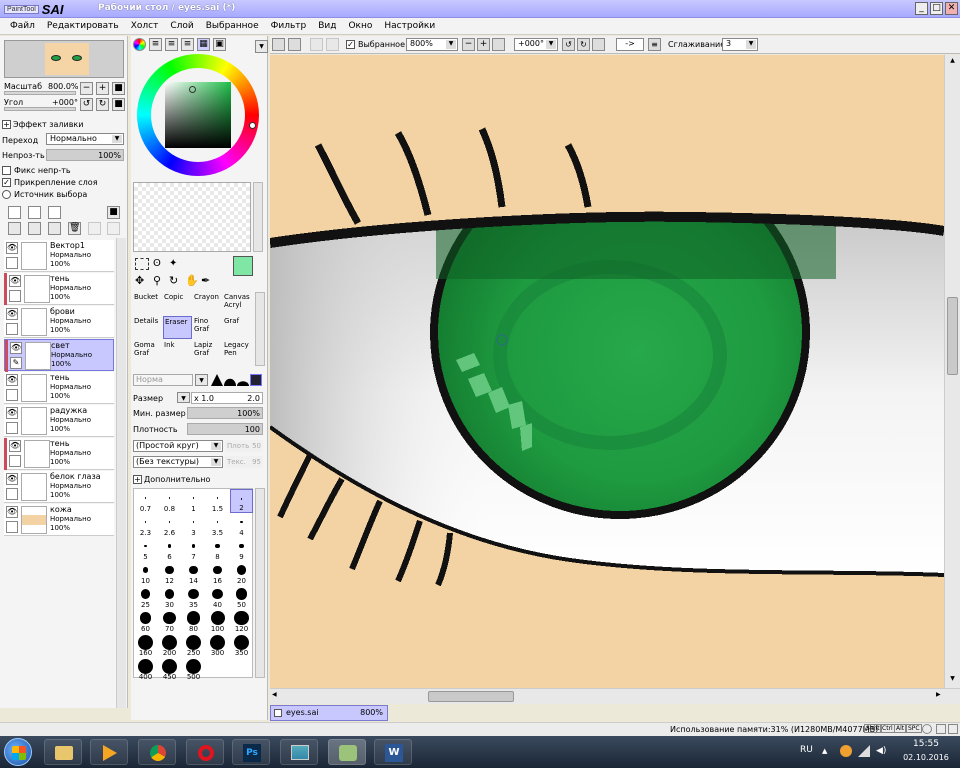  What do you see at coordinates (568, 44) in the screenshot?
I see `rotate-ccw-button: ↺` at bounding box center [568, 44].